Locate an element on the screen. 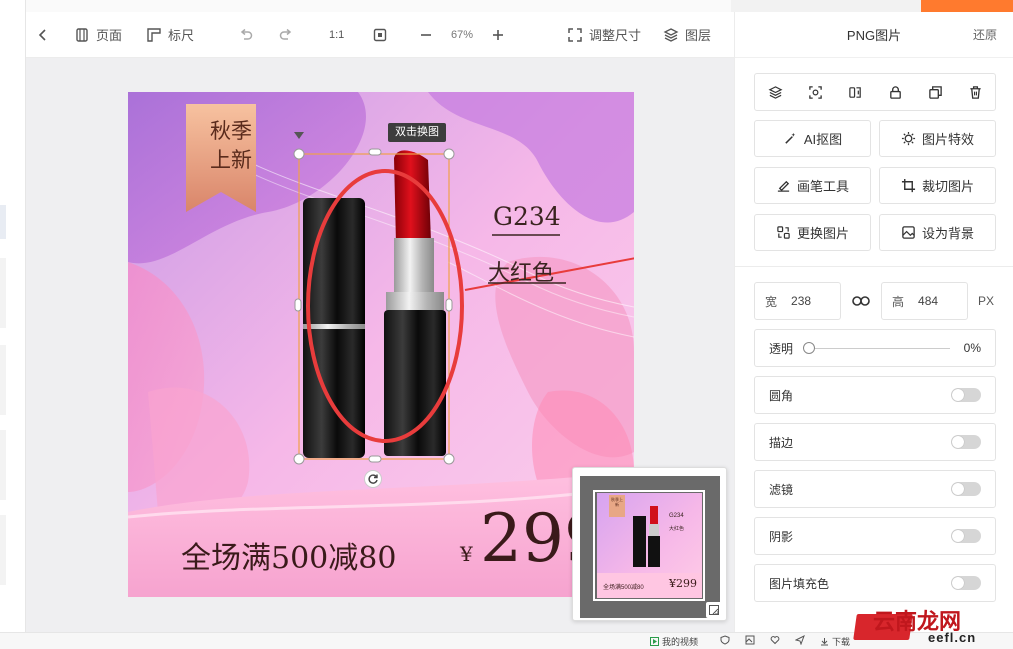 This screenshot has width=1013, height=649. resize-label: 调整尺寸 is located at coordinates (615, 35).